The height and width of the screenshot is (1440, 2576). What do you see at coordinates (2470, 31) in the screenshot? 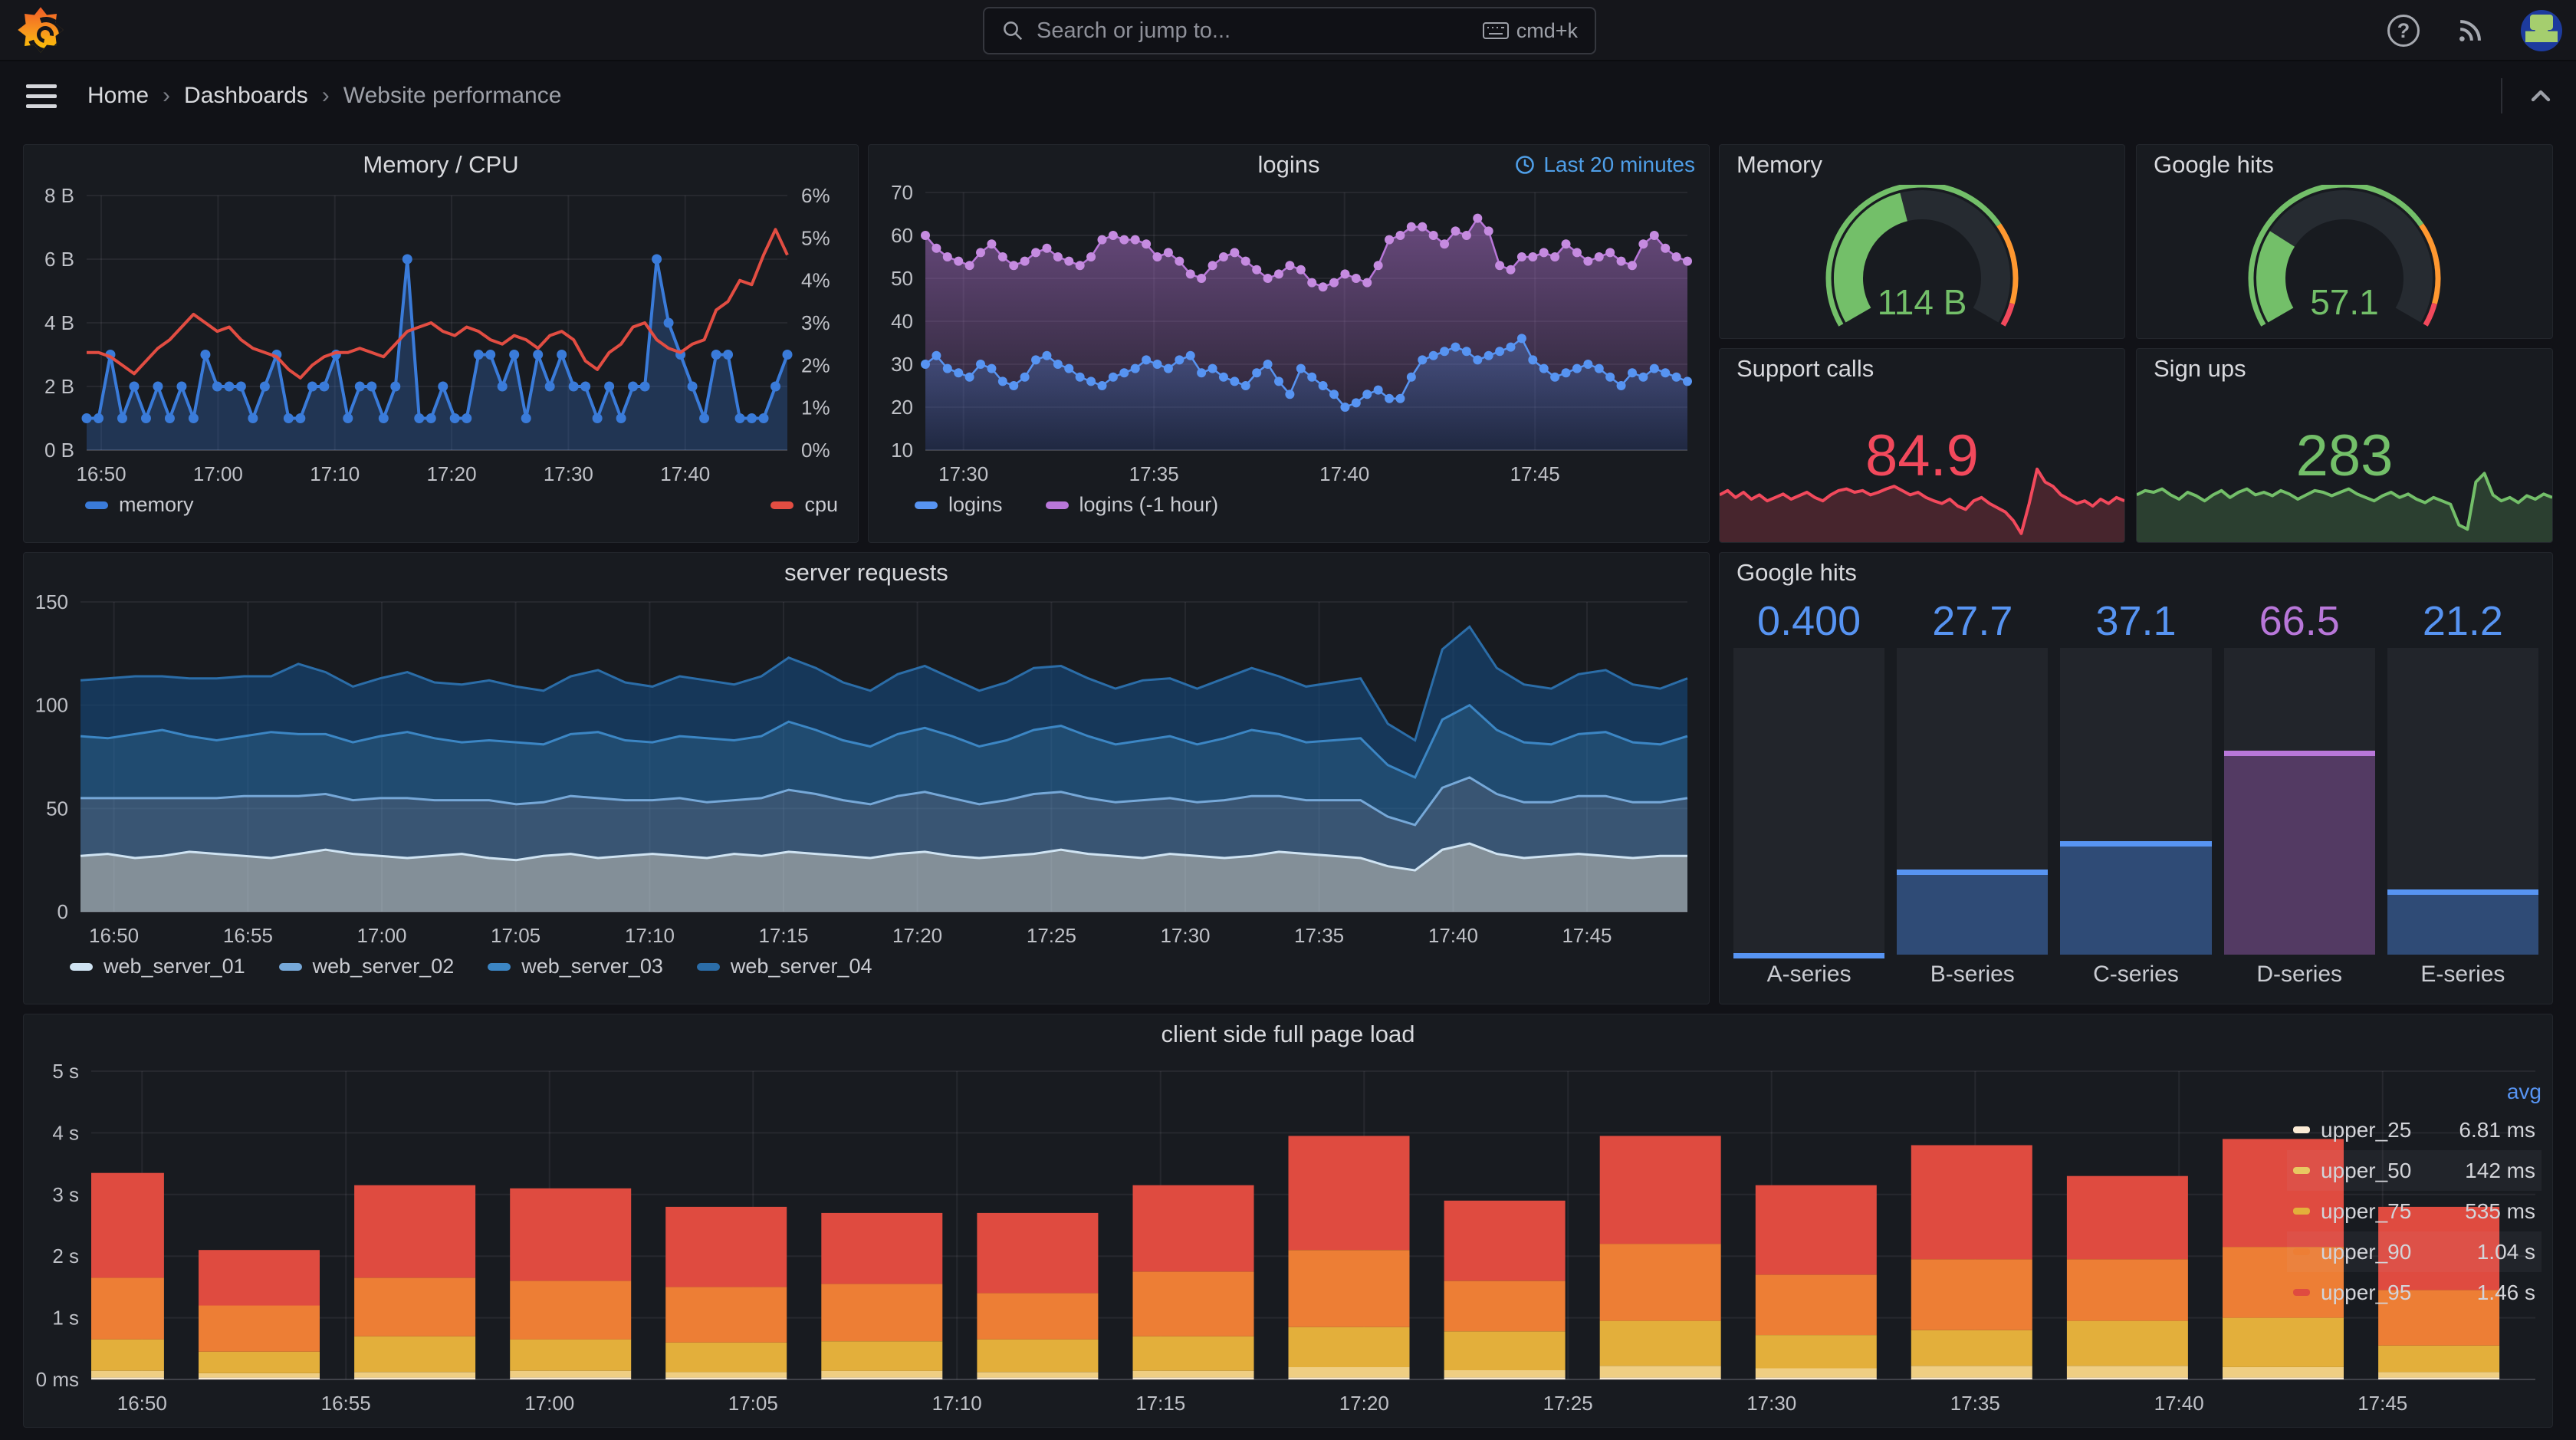
I see `news-rss-icon` at bounding box center [2470, 31].